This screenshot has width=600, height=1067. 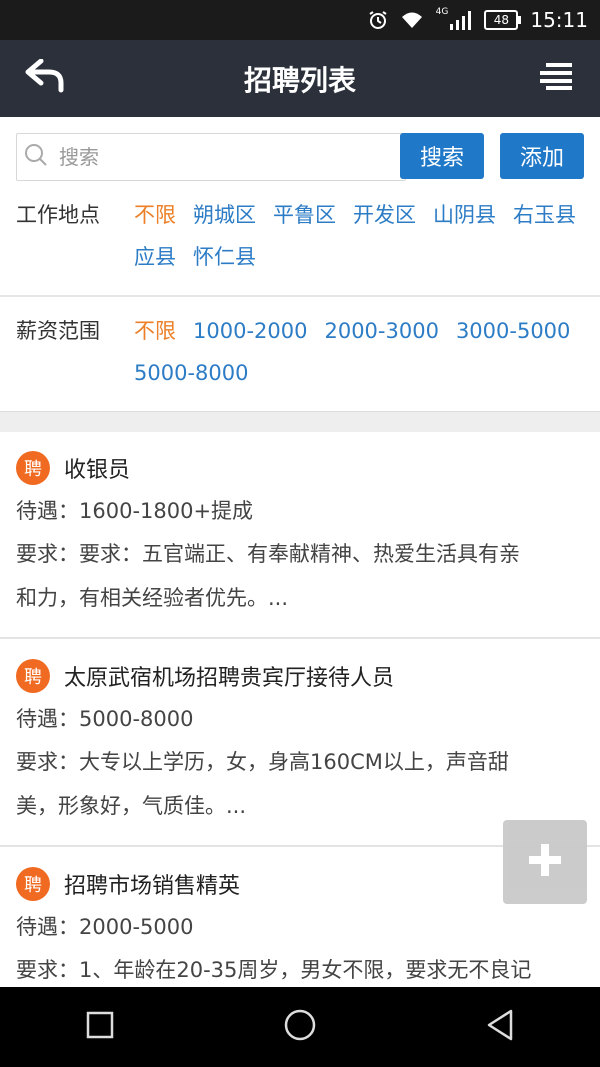 I want to click on job-header: 聘 太原武宿机场招聘贵宾厅接待人员, so click(x=205, y=676).